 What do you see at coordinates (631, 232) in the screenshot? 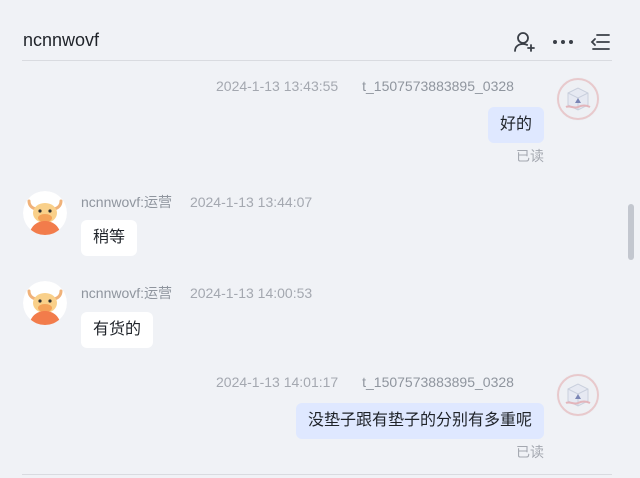
I see `scrollbar-thumb` at bounding box center [631, 232].